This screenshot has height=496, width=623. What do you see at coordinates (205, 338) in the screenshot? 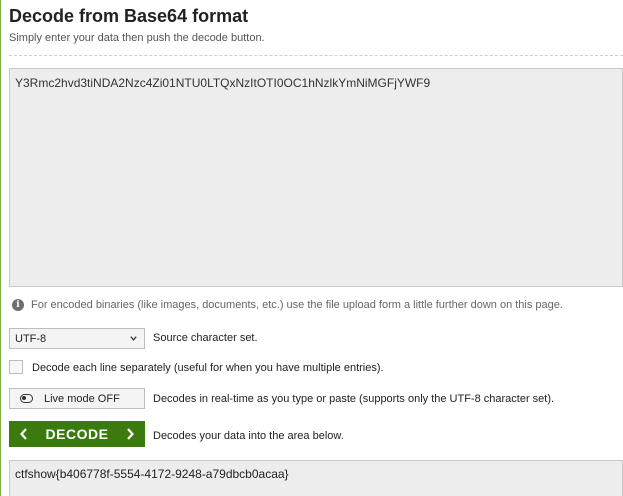
I see `charset-label: Source character set.` at bounding box center [205, 338].